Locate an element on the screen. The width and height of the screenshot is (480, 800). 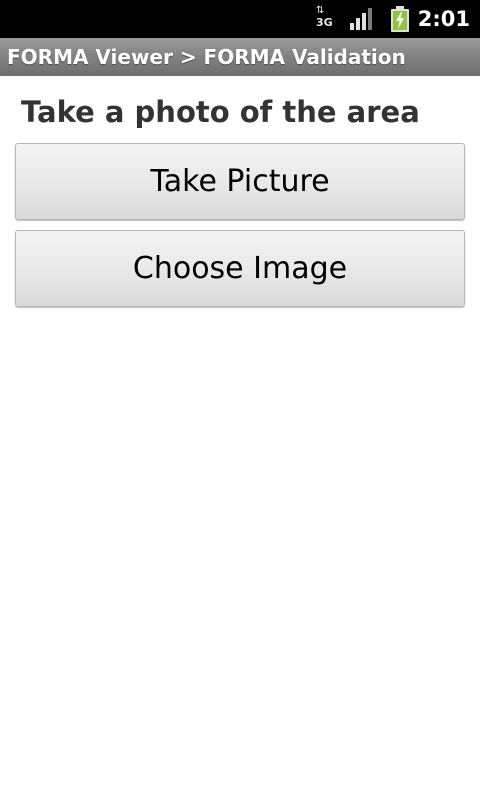
choose-image-button: Choose Image is located at coordinates (240, 268).